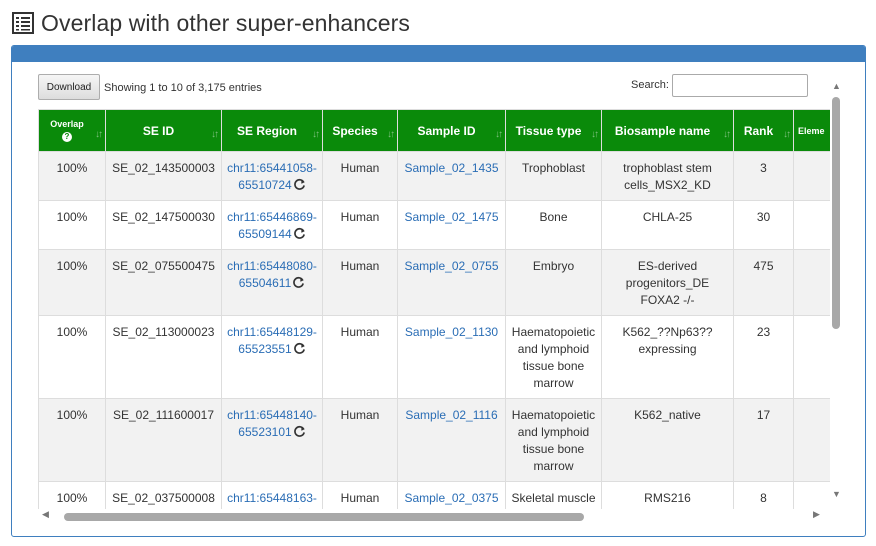  I want to click on horizontal-scrollbar: ◀ ▶, so click(434, 516).